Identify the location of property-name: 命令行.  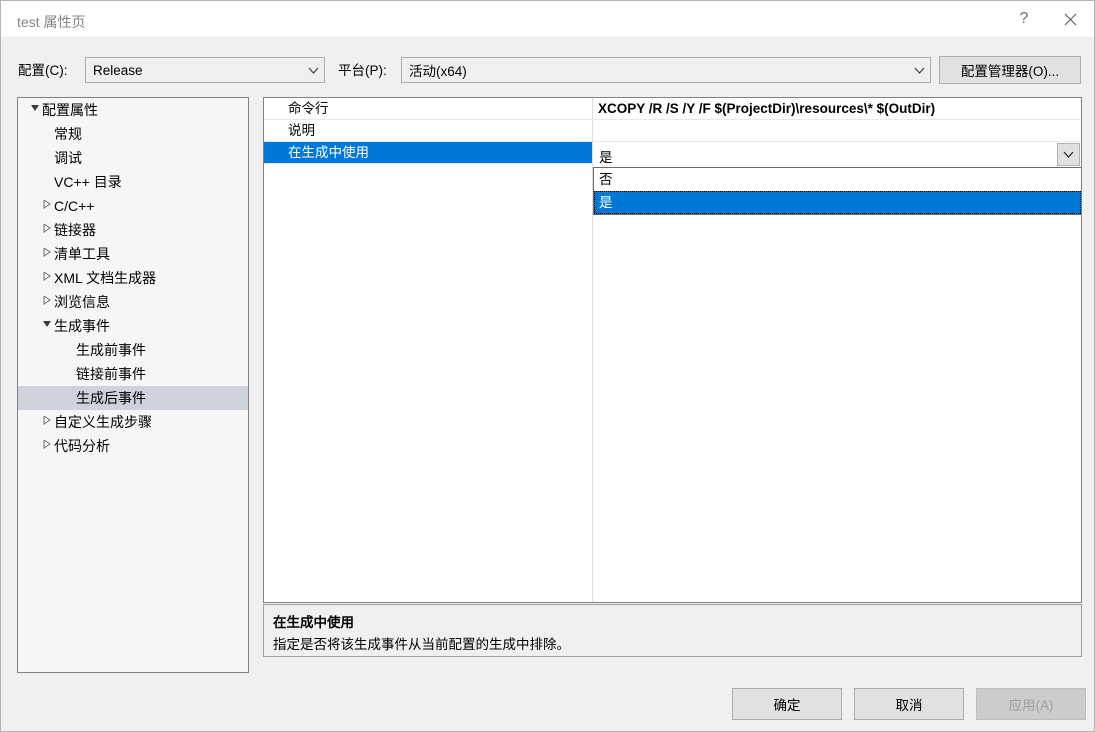
(308, 108).